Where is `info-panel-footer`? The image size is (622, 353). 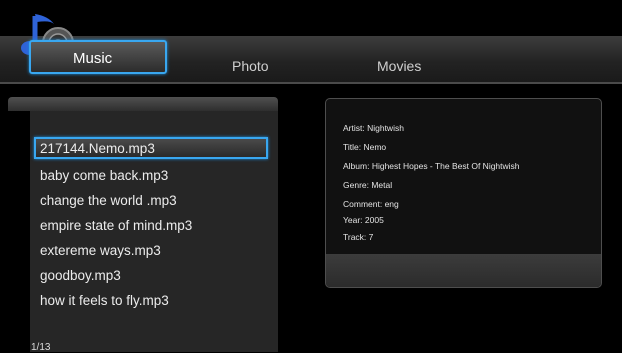 info-panel-footer is located at coordinates (463, 270).